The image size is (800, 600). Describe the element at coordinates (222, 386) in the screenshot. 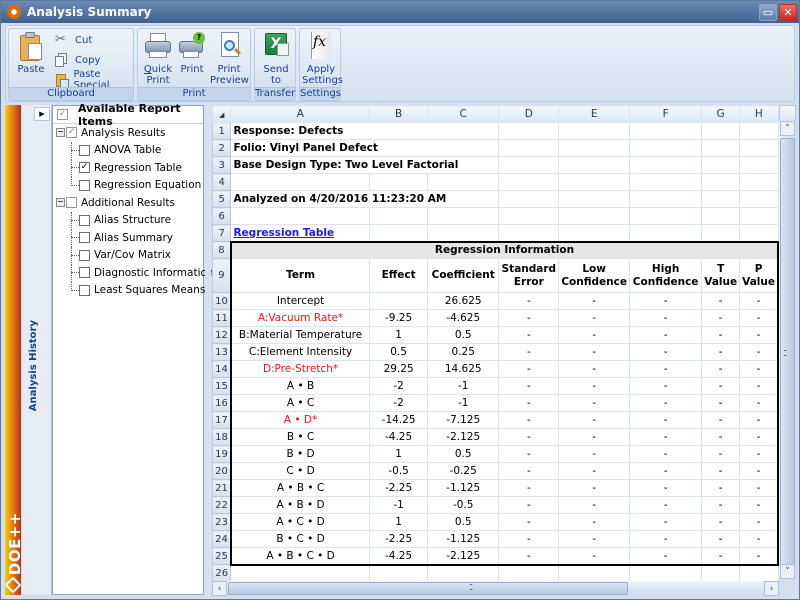

I see `row-header: 15` at that location.